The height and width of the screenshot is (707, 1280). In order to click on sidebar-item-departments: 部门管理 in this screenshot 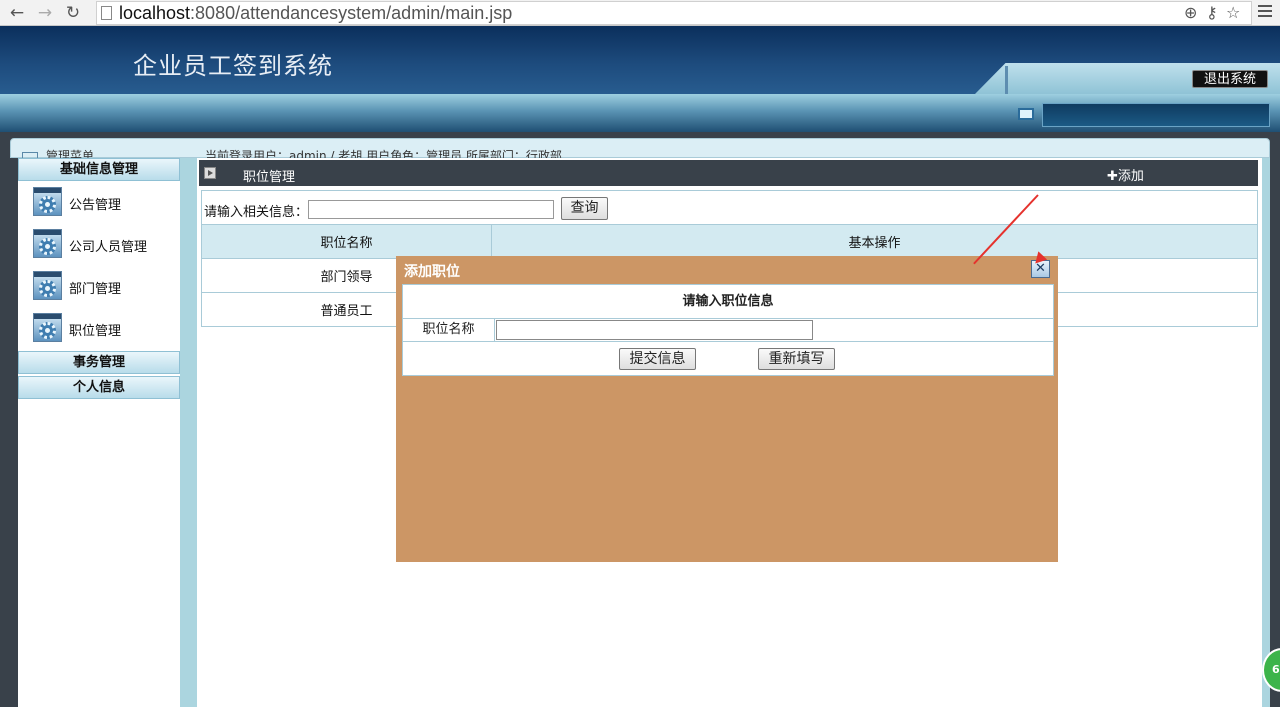, I will do `click(103, 286)`.